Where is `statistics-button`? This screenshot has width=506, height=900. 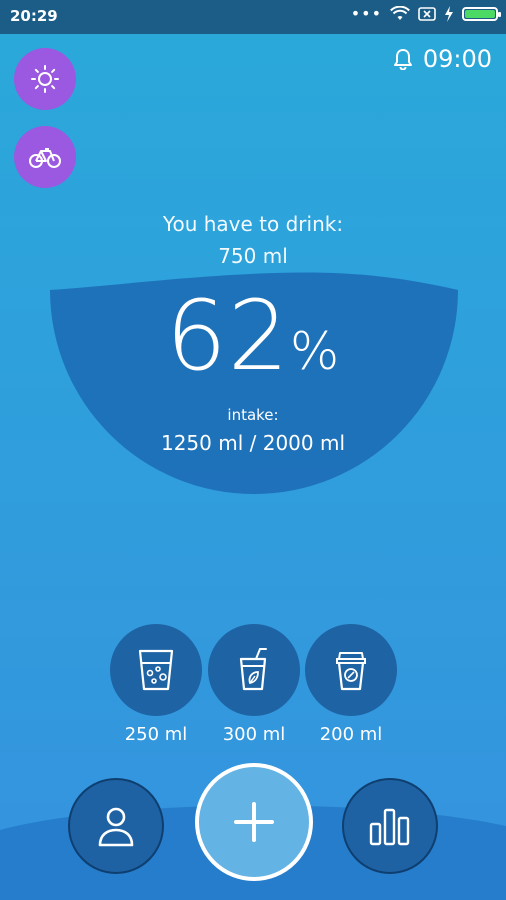 statistics-button is located at coordinates (390, 826).